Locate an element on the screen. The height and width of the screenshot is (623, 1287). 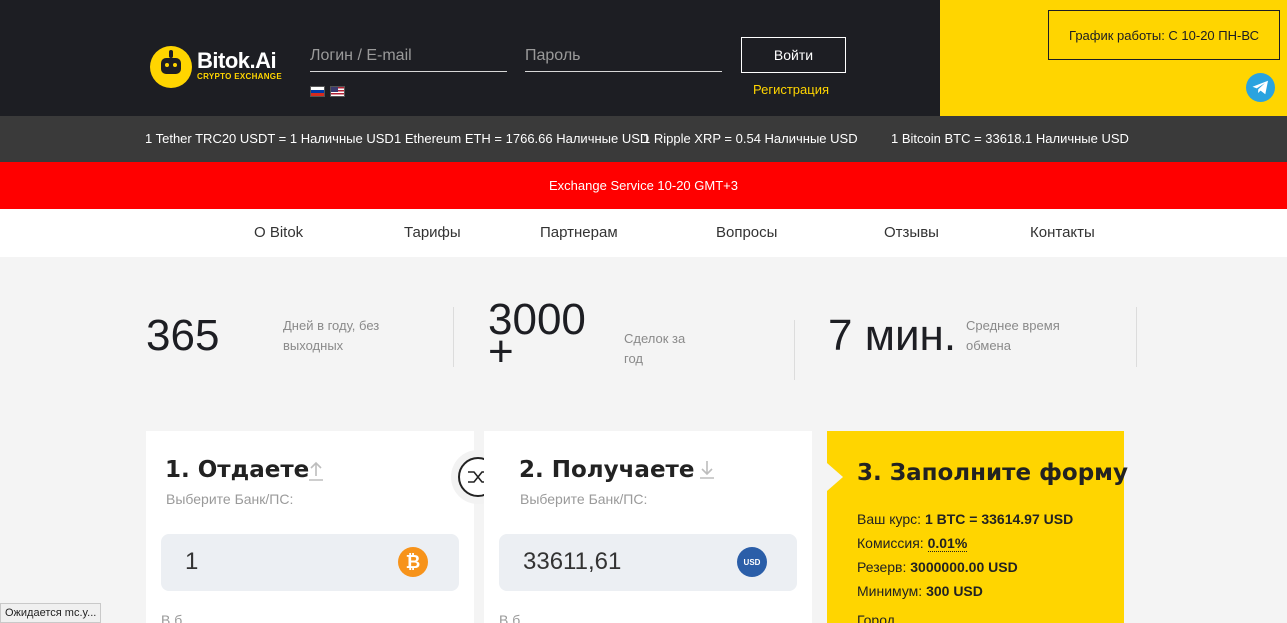
reserve-row: Резерв: 3000000.00 USD is located at coordinates (937, 567).